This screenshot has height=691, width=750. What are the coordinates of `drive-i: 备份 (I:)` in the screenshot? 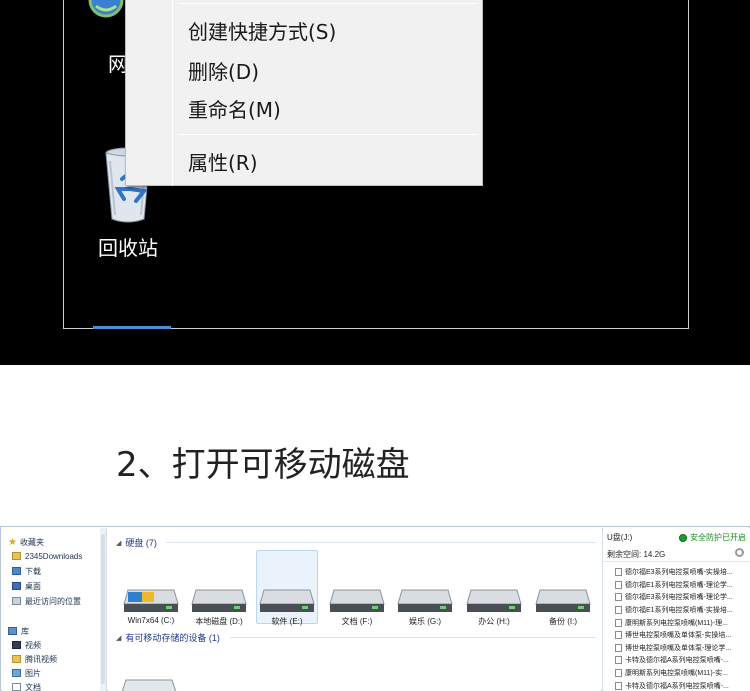 It's located at (563, 605).